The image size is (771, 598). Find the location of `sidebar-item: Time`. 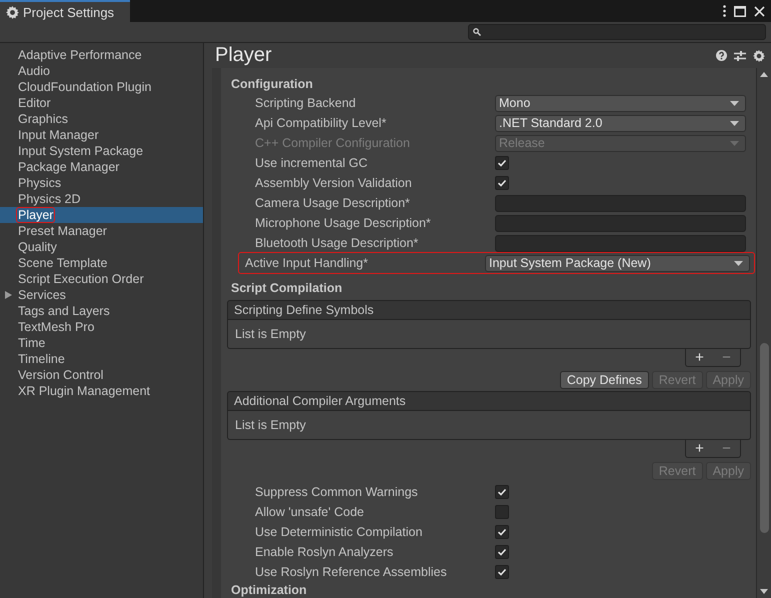

sidebar-item: Time is located at coordinates (101, 343).